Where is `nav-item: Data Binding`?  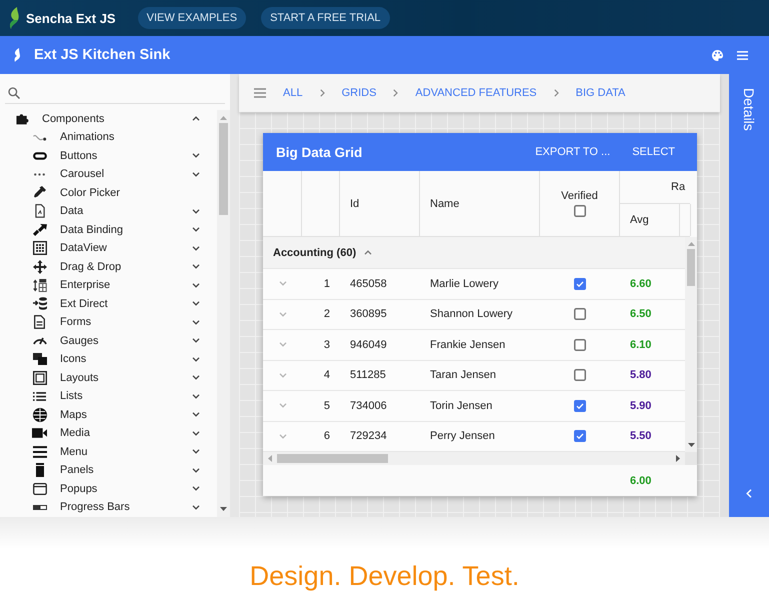
nav-item: Data Binding is located at coordinates (108, 229).